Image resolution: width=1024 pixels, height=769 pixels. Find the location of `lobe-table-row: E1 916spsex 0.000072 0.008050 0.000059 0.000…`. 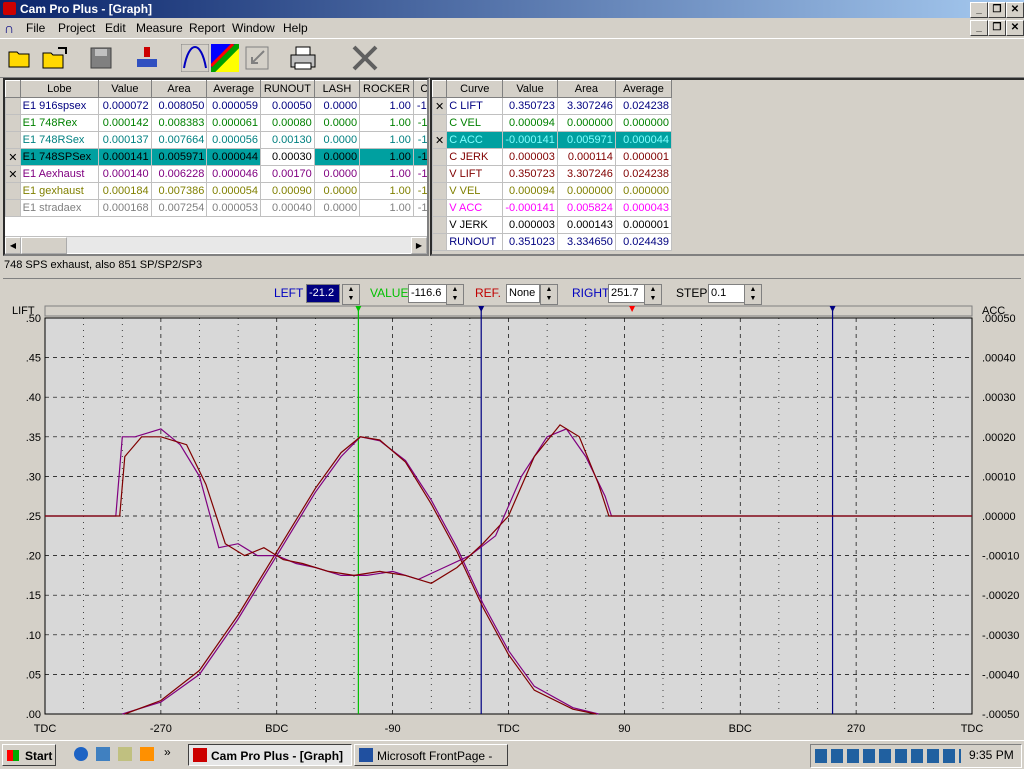

lobe-table-row: E1 916spsex 0.000072 0.008050 0.000059 0.000… is located at coordinates (216, 106).